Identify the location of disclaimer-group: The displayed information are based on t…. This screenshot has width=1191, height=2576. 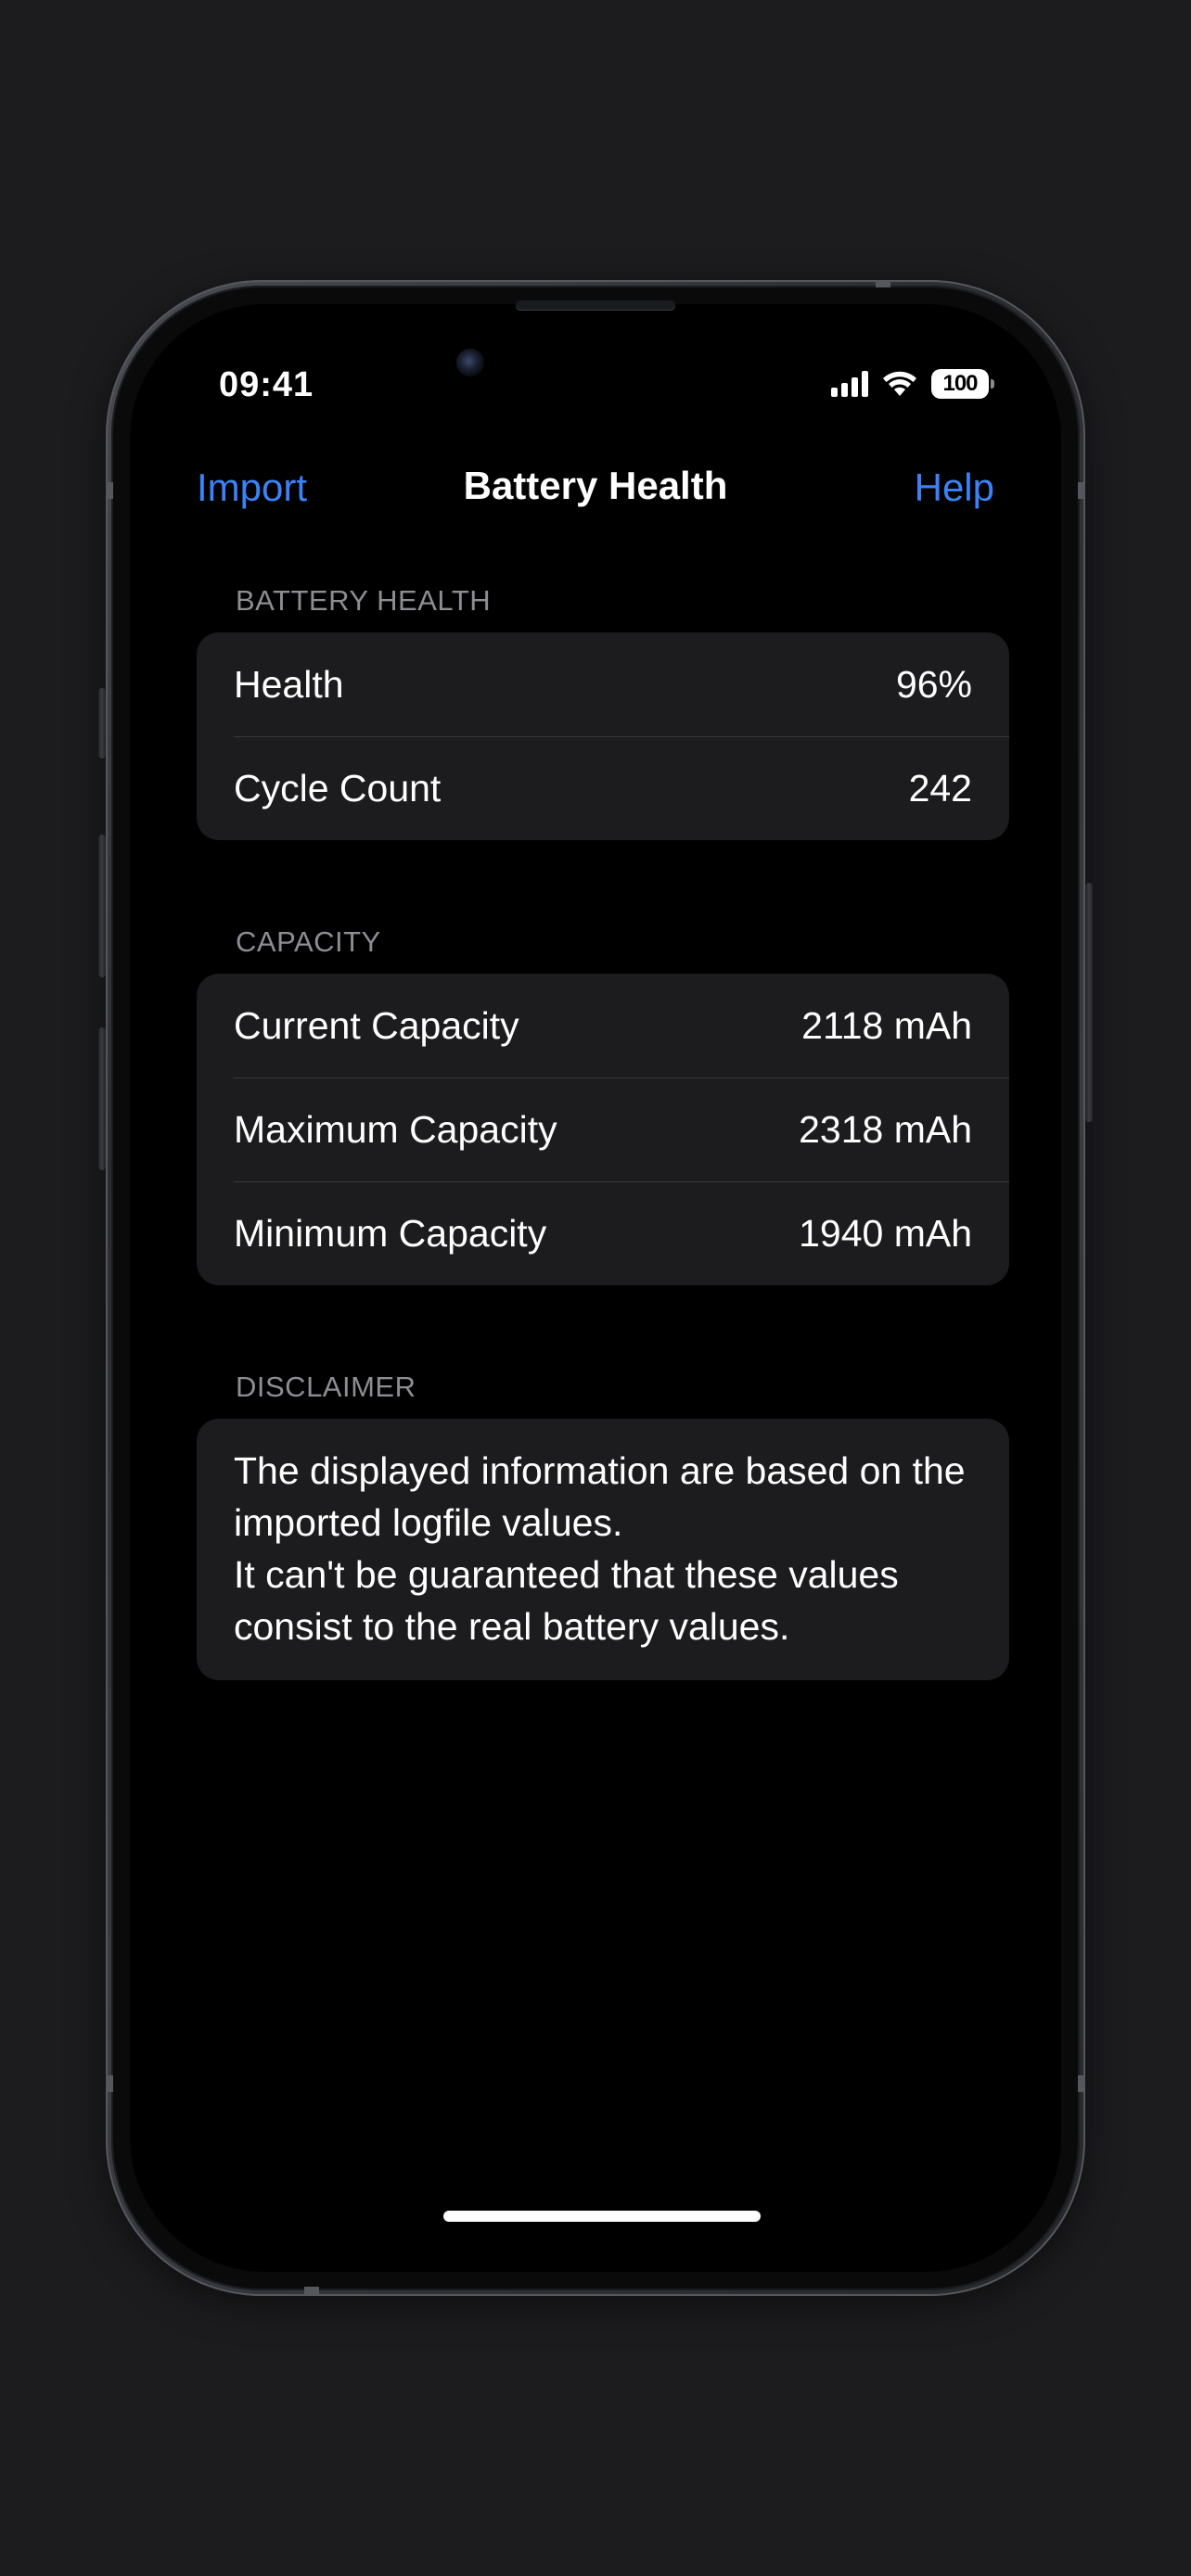
(603, 1550).